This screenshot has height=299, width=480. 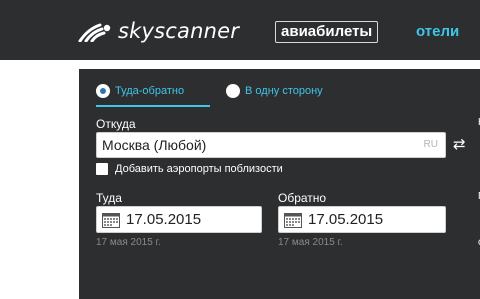 I want to click on from-label: Откуда, so click(x=116, y=124).